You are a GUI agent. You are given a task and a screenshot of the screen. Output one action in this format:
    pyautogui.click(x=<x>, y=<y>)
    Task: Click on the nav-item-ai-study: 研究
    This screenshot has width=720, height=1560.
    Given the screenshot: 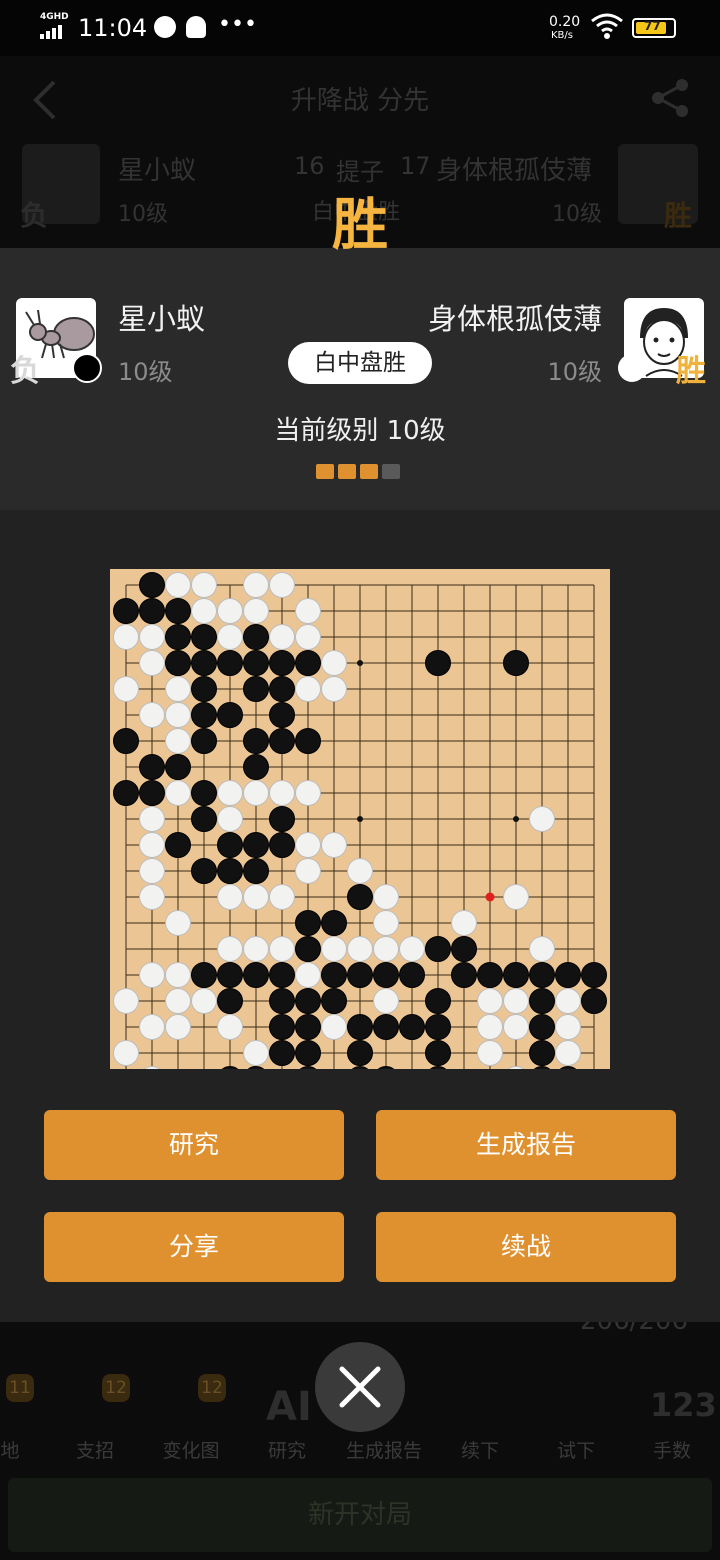 What is the action you would take?
    pyautogui.click(x=287, y=1449)
    